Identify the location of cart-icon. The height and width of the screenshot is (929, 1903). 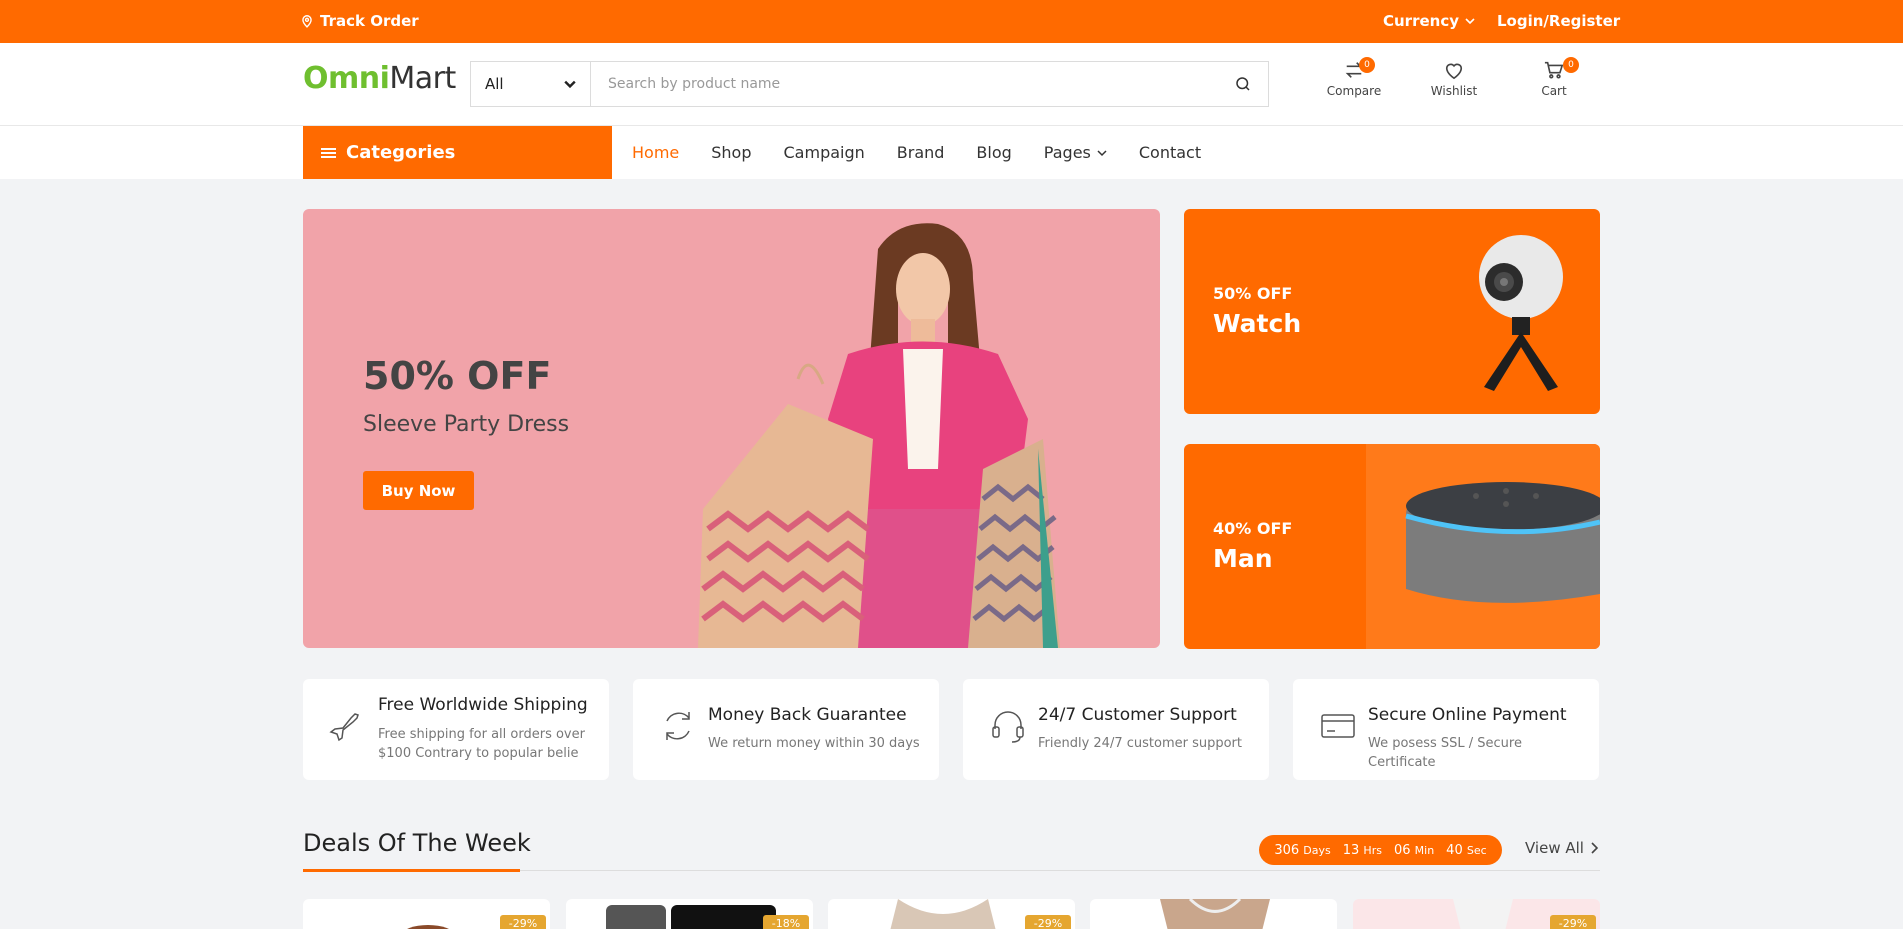
(1554, 70).